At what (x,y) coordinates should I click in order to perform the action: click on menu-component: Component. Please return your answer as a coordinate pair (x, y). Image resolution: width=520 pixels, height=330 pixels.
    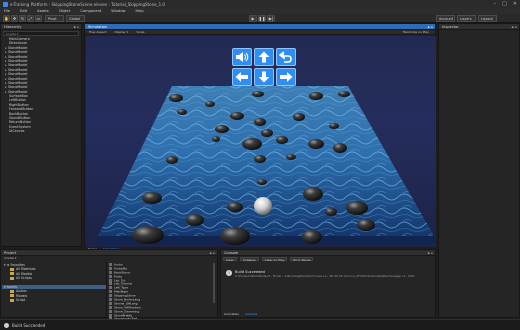
    Looking at the image, I should click on (90, 11).